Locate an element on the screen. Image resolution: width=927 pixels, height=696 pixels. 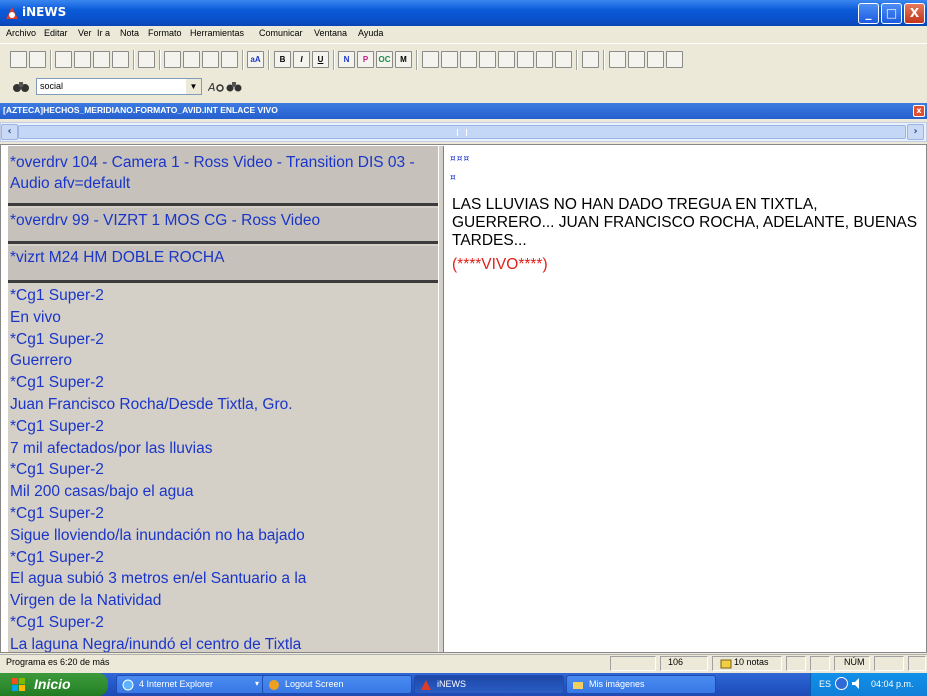
pencil-icon is located at coordinates (636, 59).